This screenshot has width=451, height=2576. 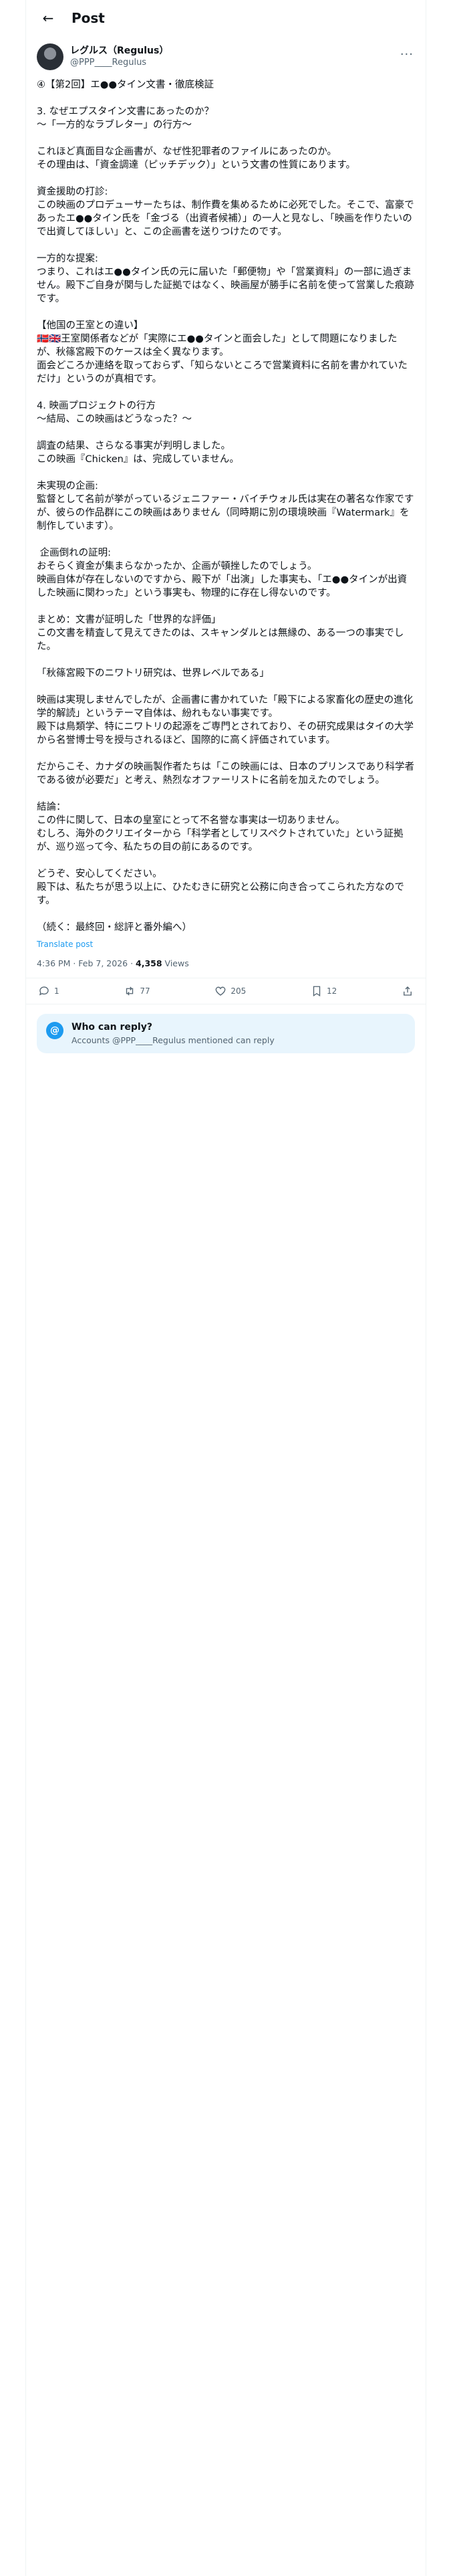 What do you see at coordinates (324, 991) in the screenshot?
I see `bookmark-button: 12` at bounding box center [324, 991].